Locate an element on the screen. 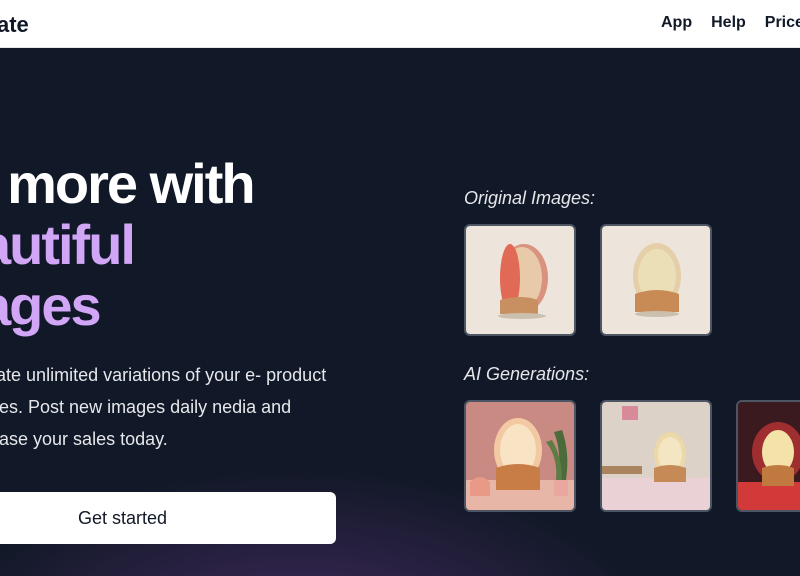  nav-link-price: Price is located at coordinates (782, 23).